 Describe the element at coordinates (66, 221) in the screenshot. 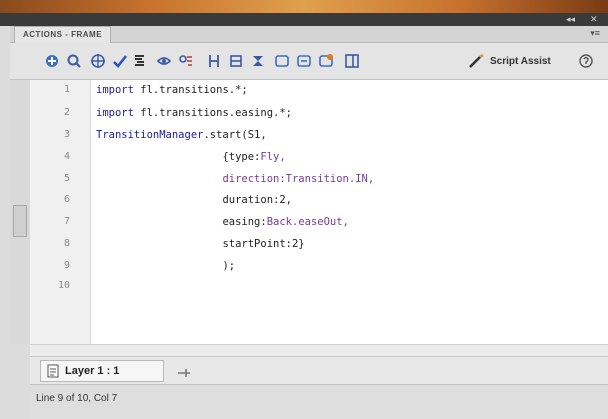

I see `line-number: 7` at that location.